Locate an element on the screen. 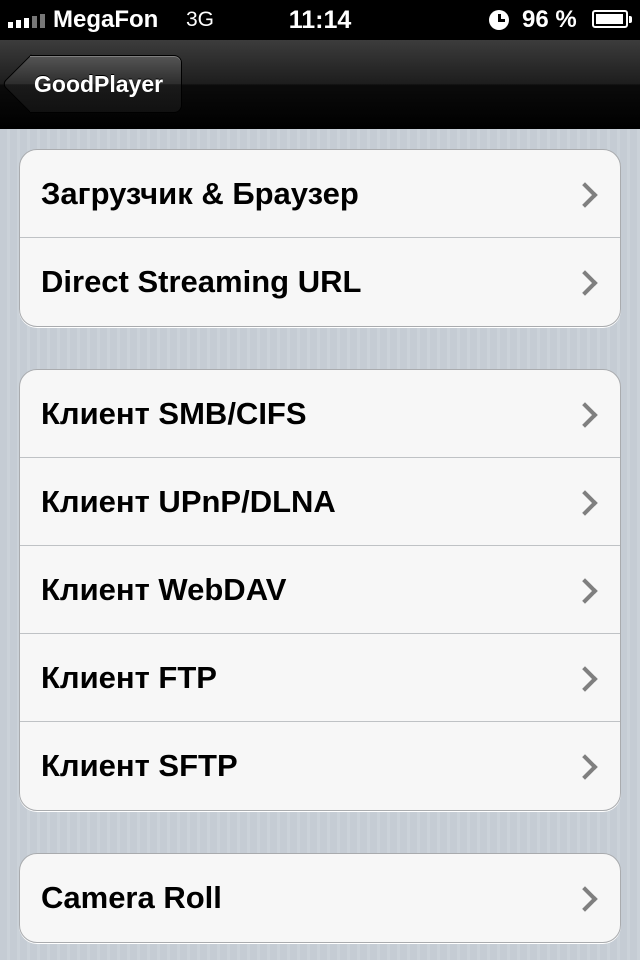  battery-icon is located at coordinates (612, 19).